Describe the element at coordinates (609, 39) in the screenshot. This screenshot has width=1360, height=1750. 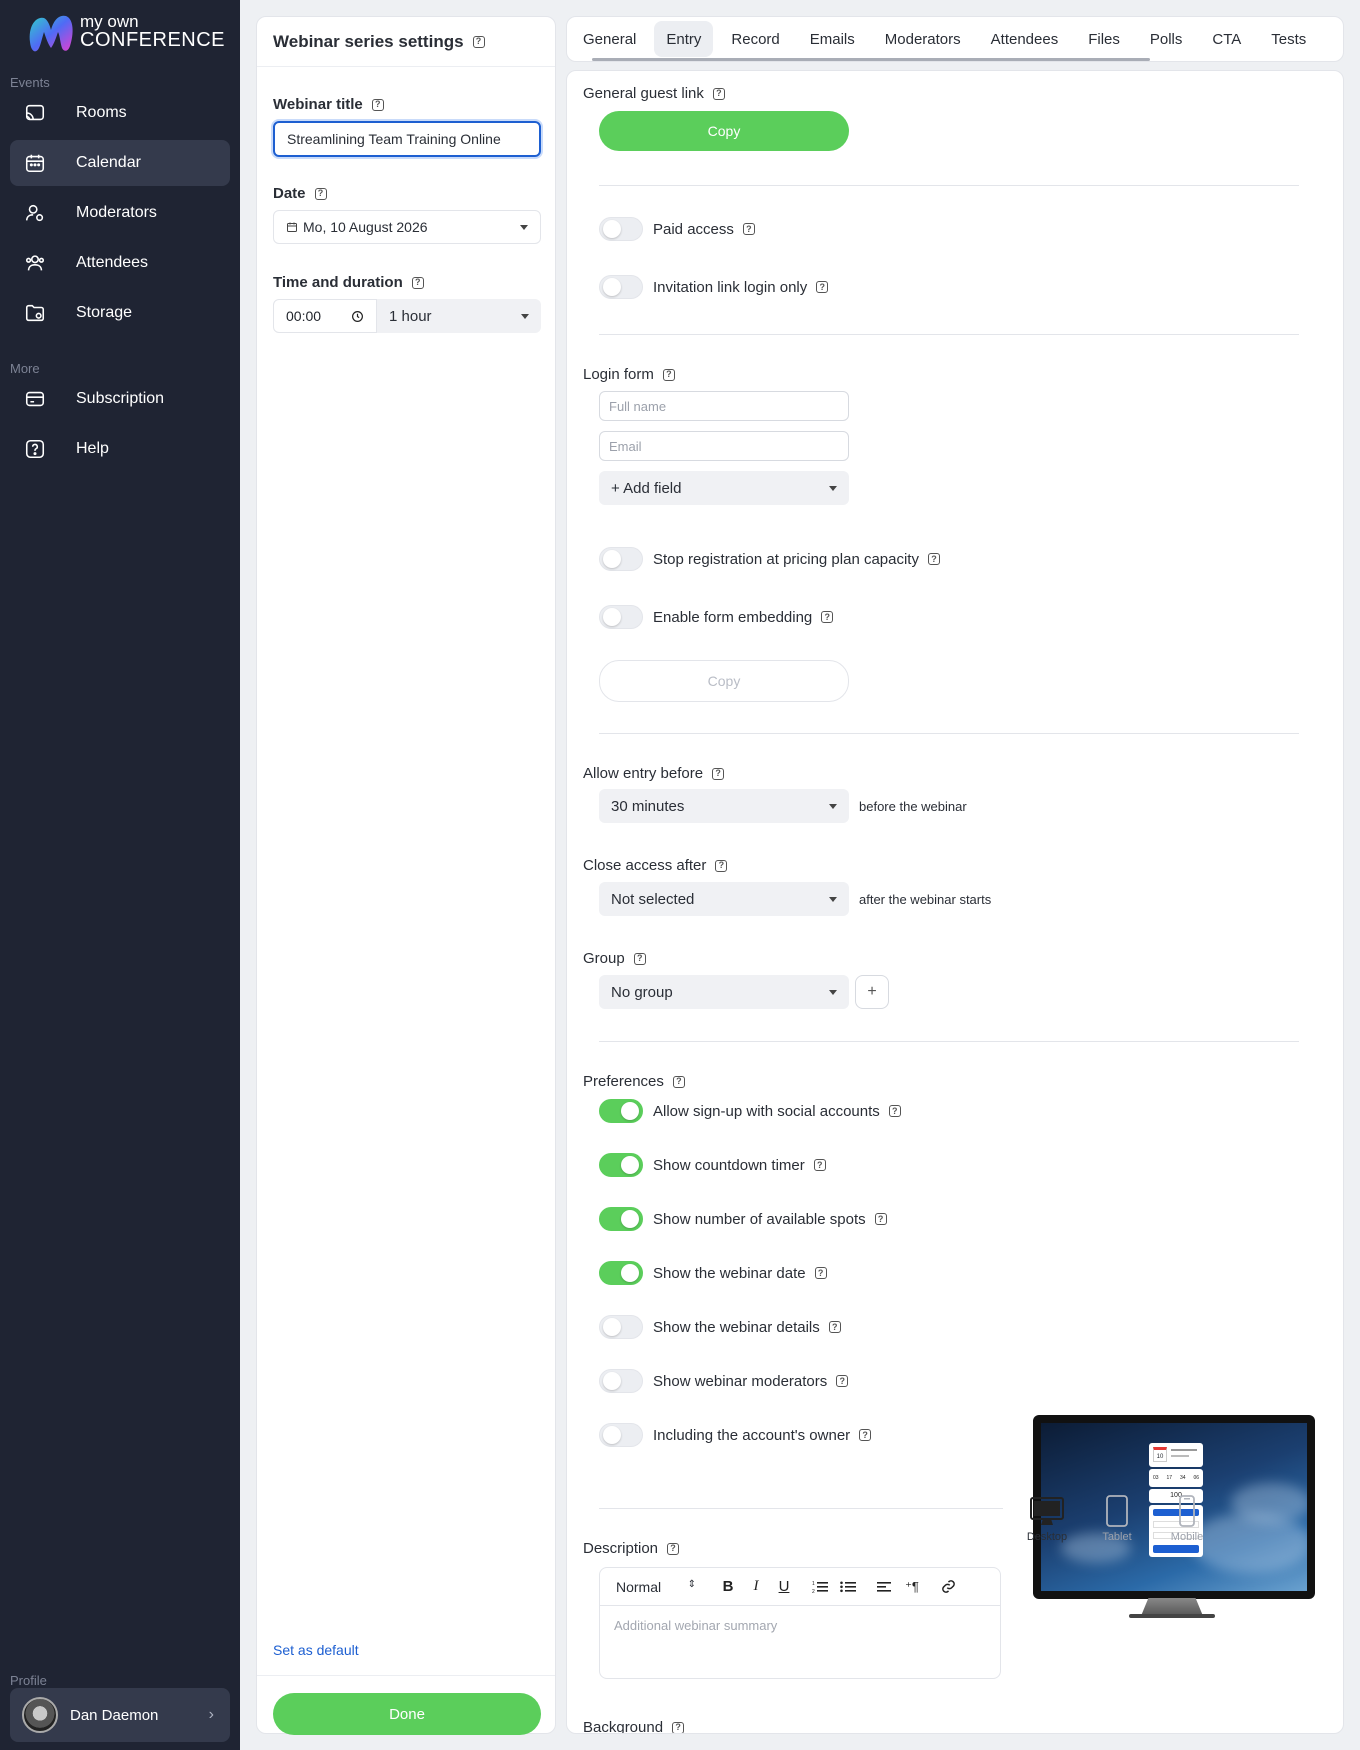
I see `tab-general: General` at that location.